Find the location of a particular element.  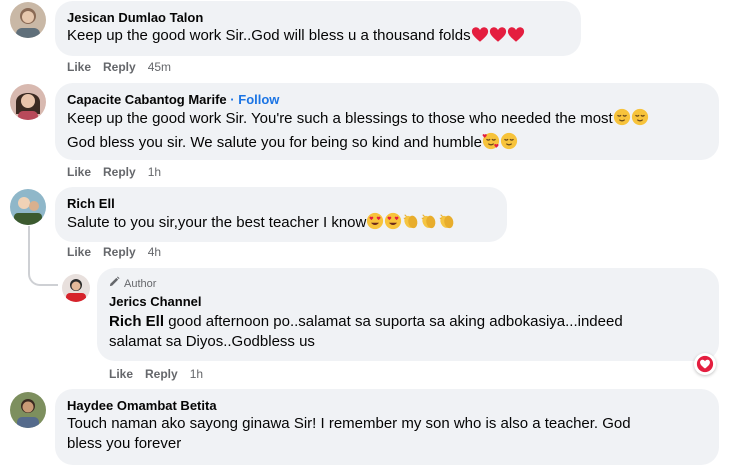

timestamp: 4h is located at coordinates (154, 252).